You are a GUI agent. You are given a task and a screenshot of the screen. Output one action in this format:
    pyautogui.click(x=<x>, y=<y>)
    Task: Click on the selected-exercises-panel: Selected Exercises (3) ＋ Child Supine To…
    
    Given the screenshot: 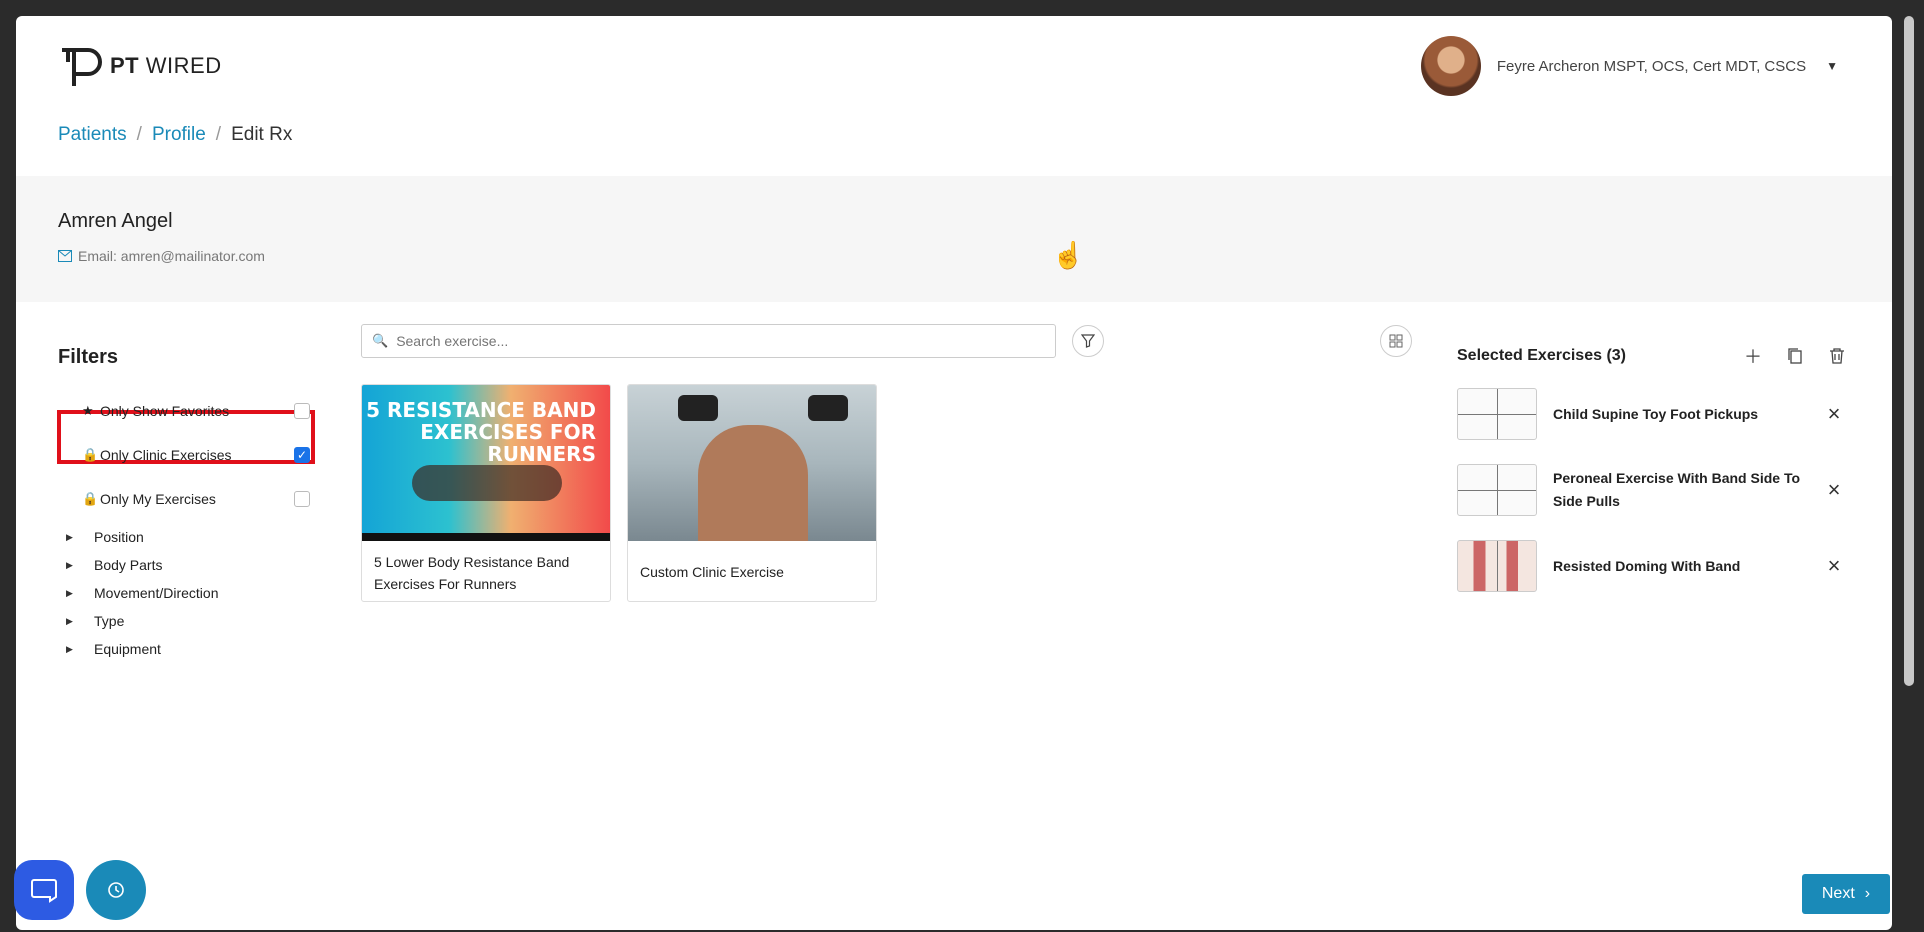 What is the action you would take?
    pyautogui.click(x=1659, y=470)
    